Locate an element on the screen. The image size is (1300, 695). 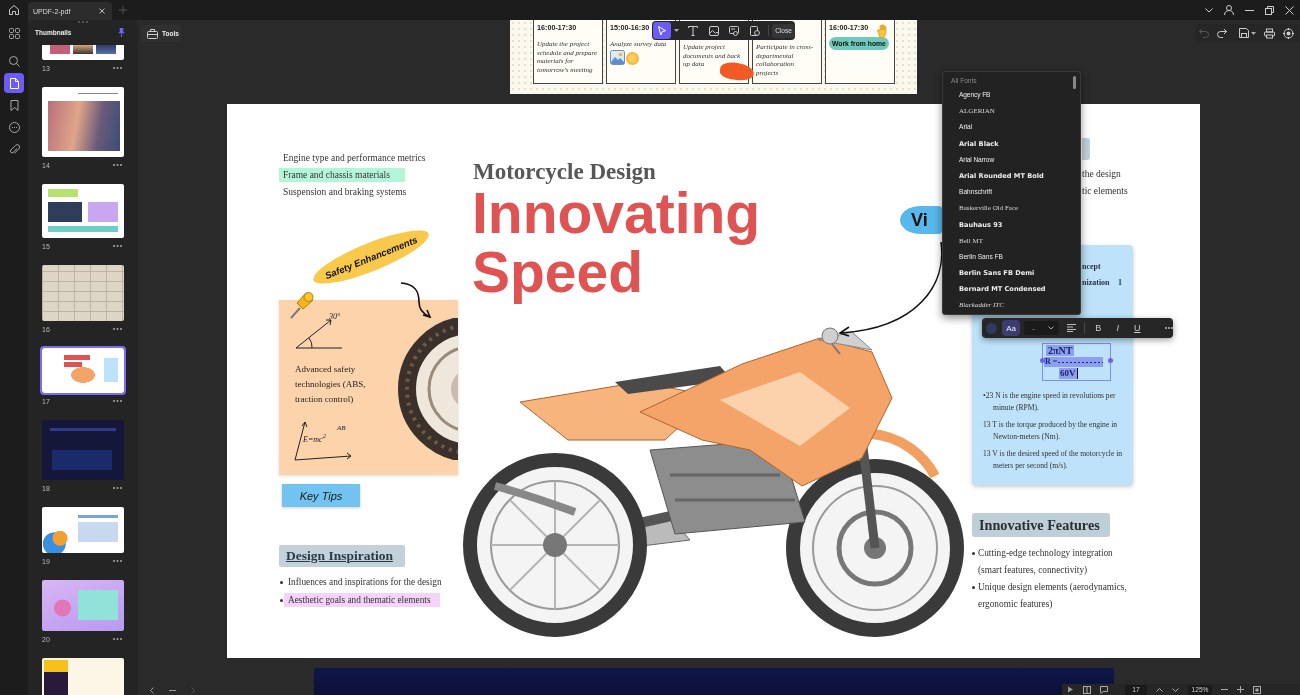
title-text: Innovating is located at coordinates (616, 213).